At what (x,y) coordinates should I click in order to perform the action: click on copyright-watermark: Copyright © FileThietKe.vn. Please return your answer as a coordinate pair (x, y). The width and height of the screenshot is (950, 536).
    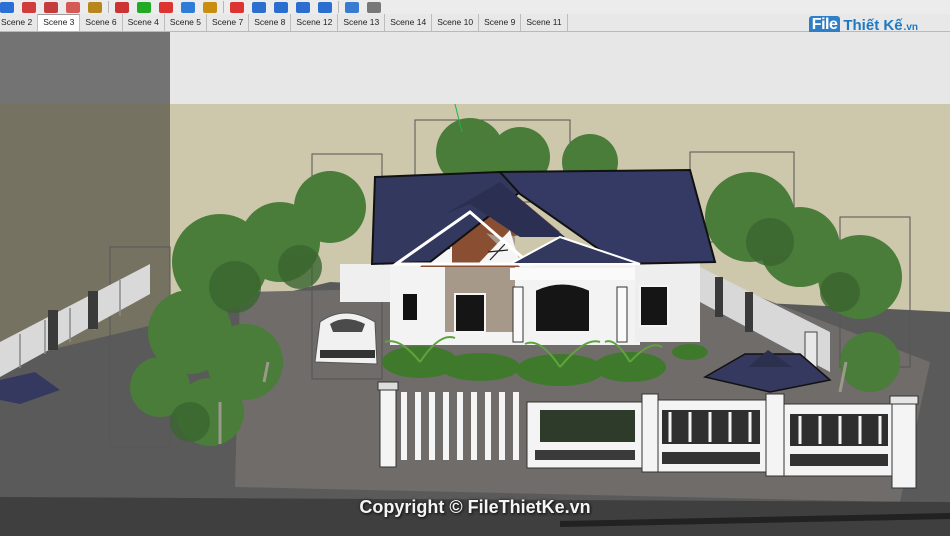
    Looking at the image, I should click on (475, 507).